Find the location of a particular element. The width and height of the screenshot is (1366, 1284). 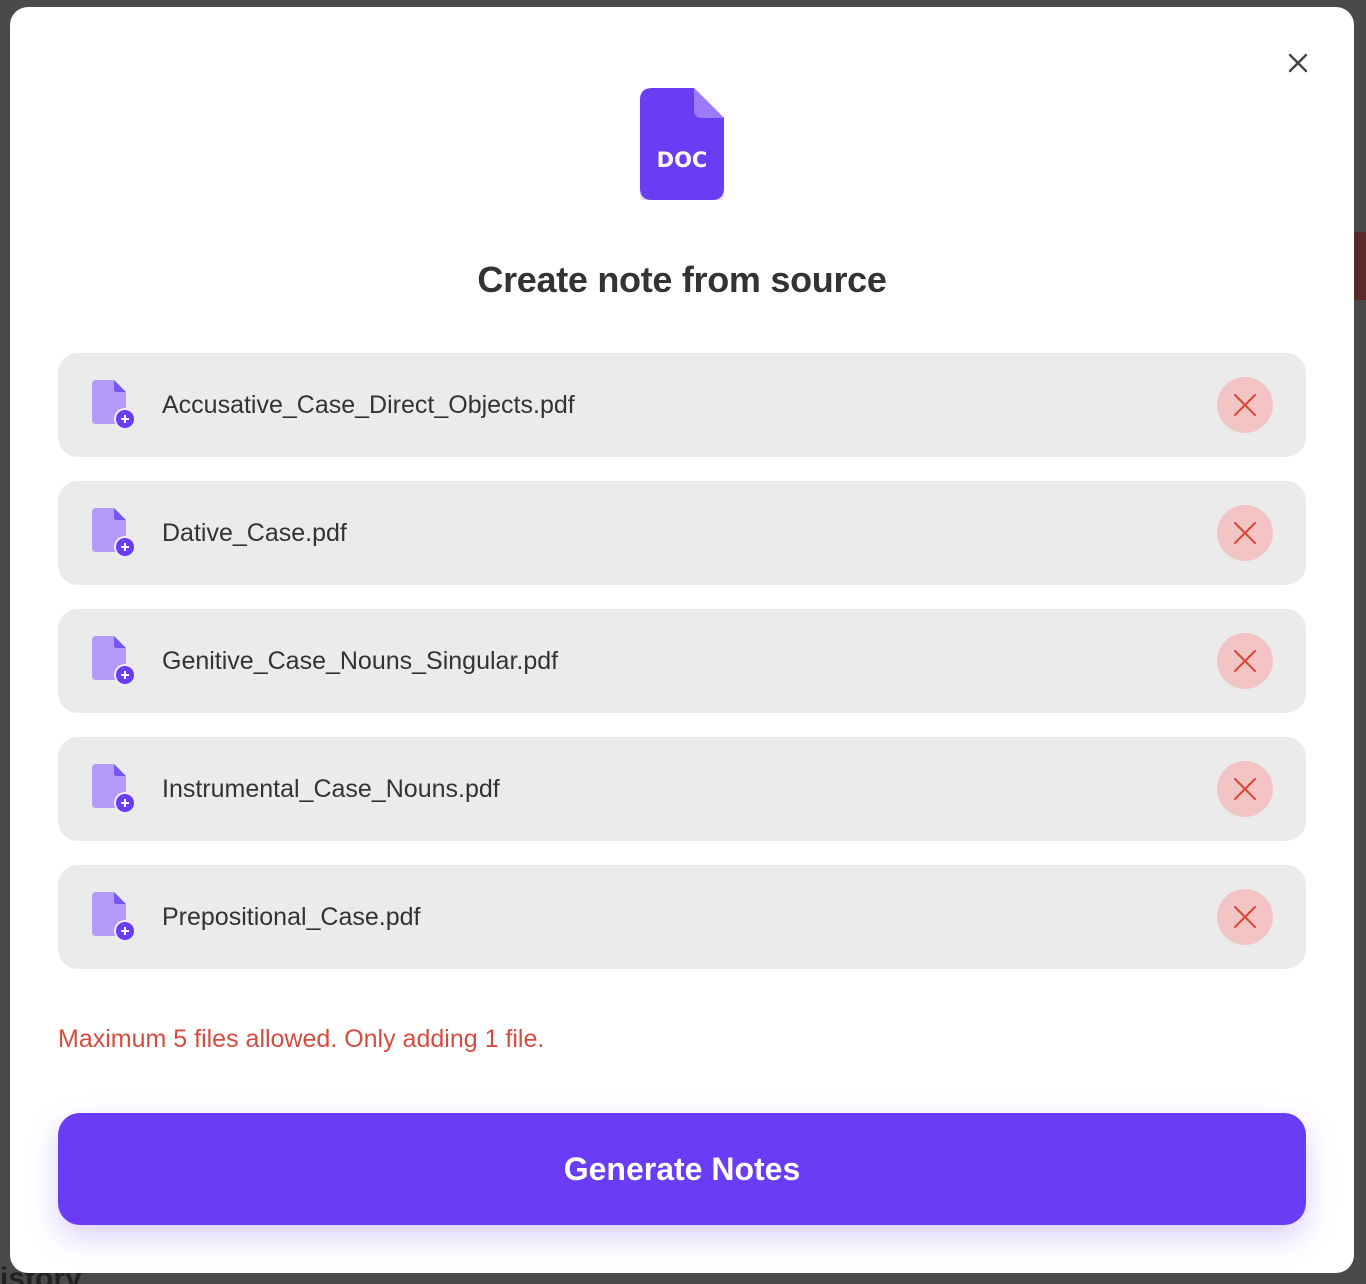

file-row: Prepositional_Case.pdf is located at coordinates (682, 917).